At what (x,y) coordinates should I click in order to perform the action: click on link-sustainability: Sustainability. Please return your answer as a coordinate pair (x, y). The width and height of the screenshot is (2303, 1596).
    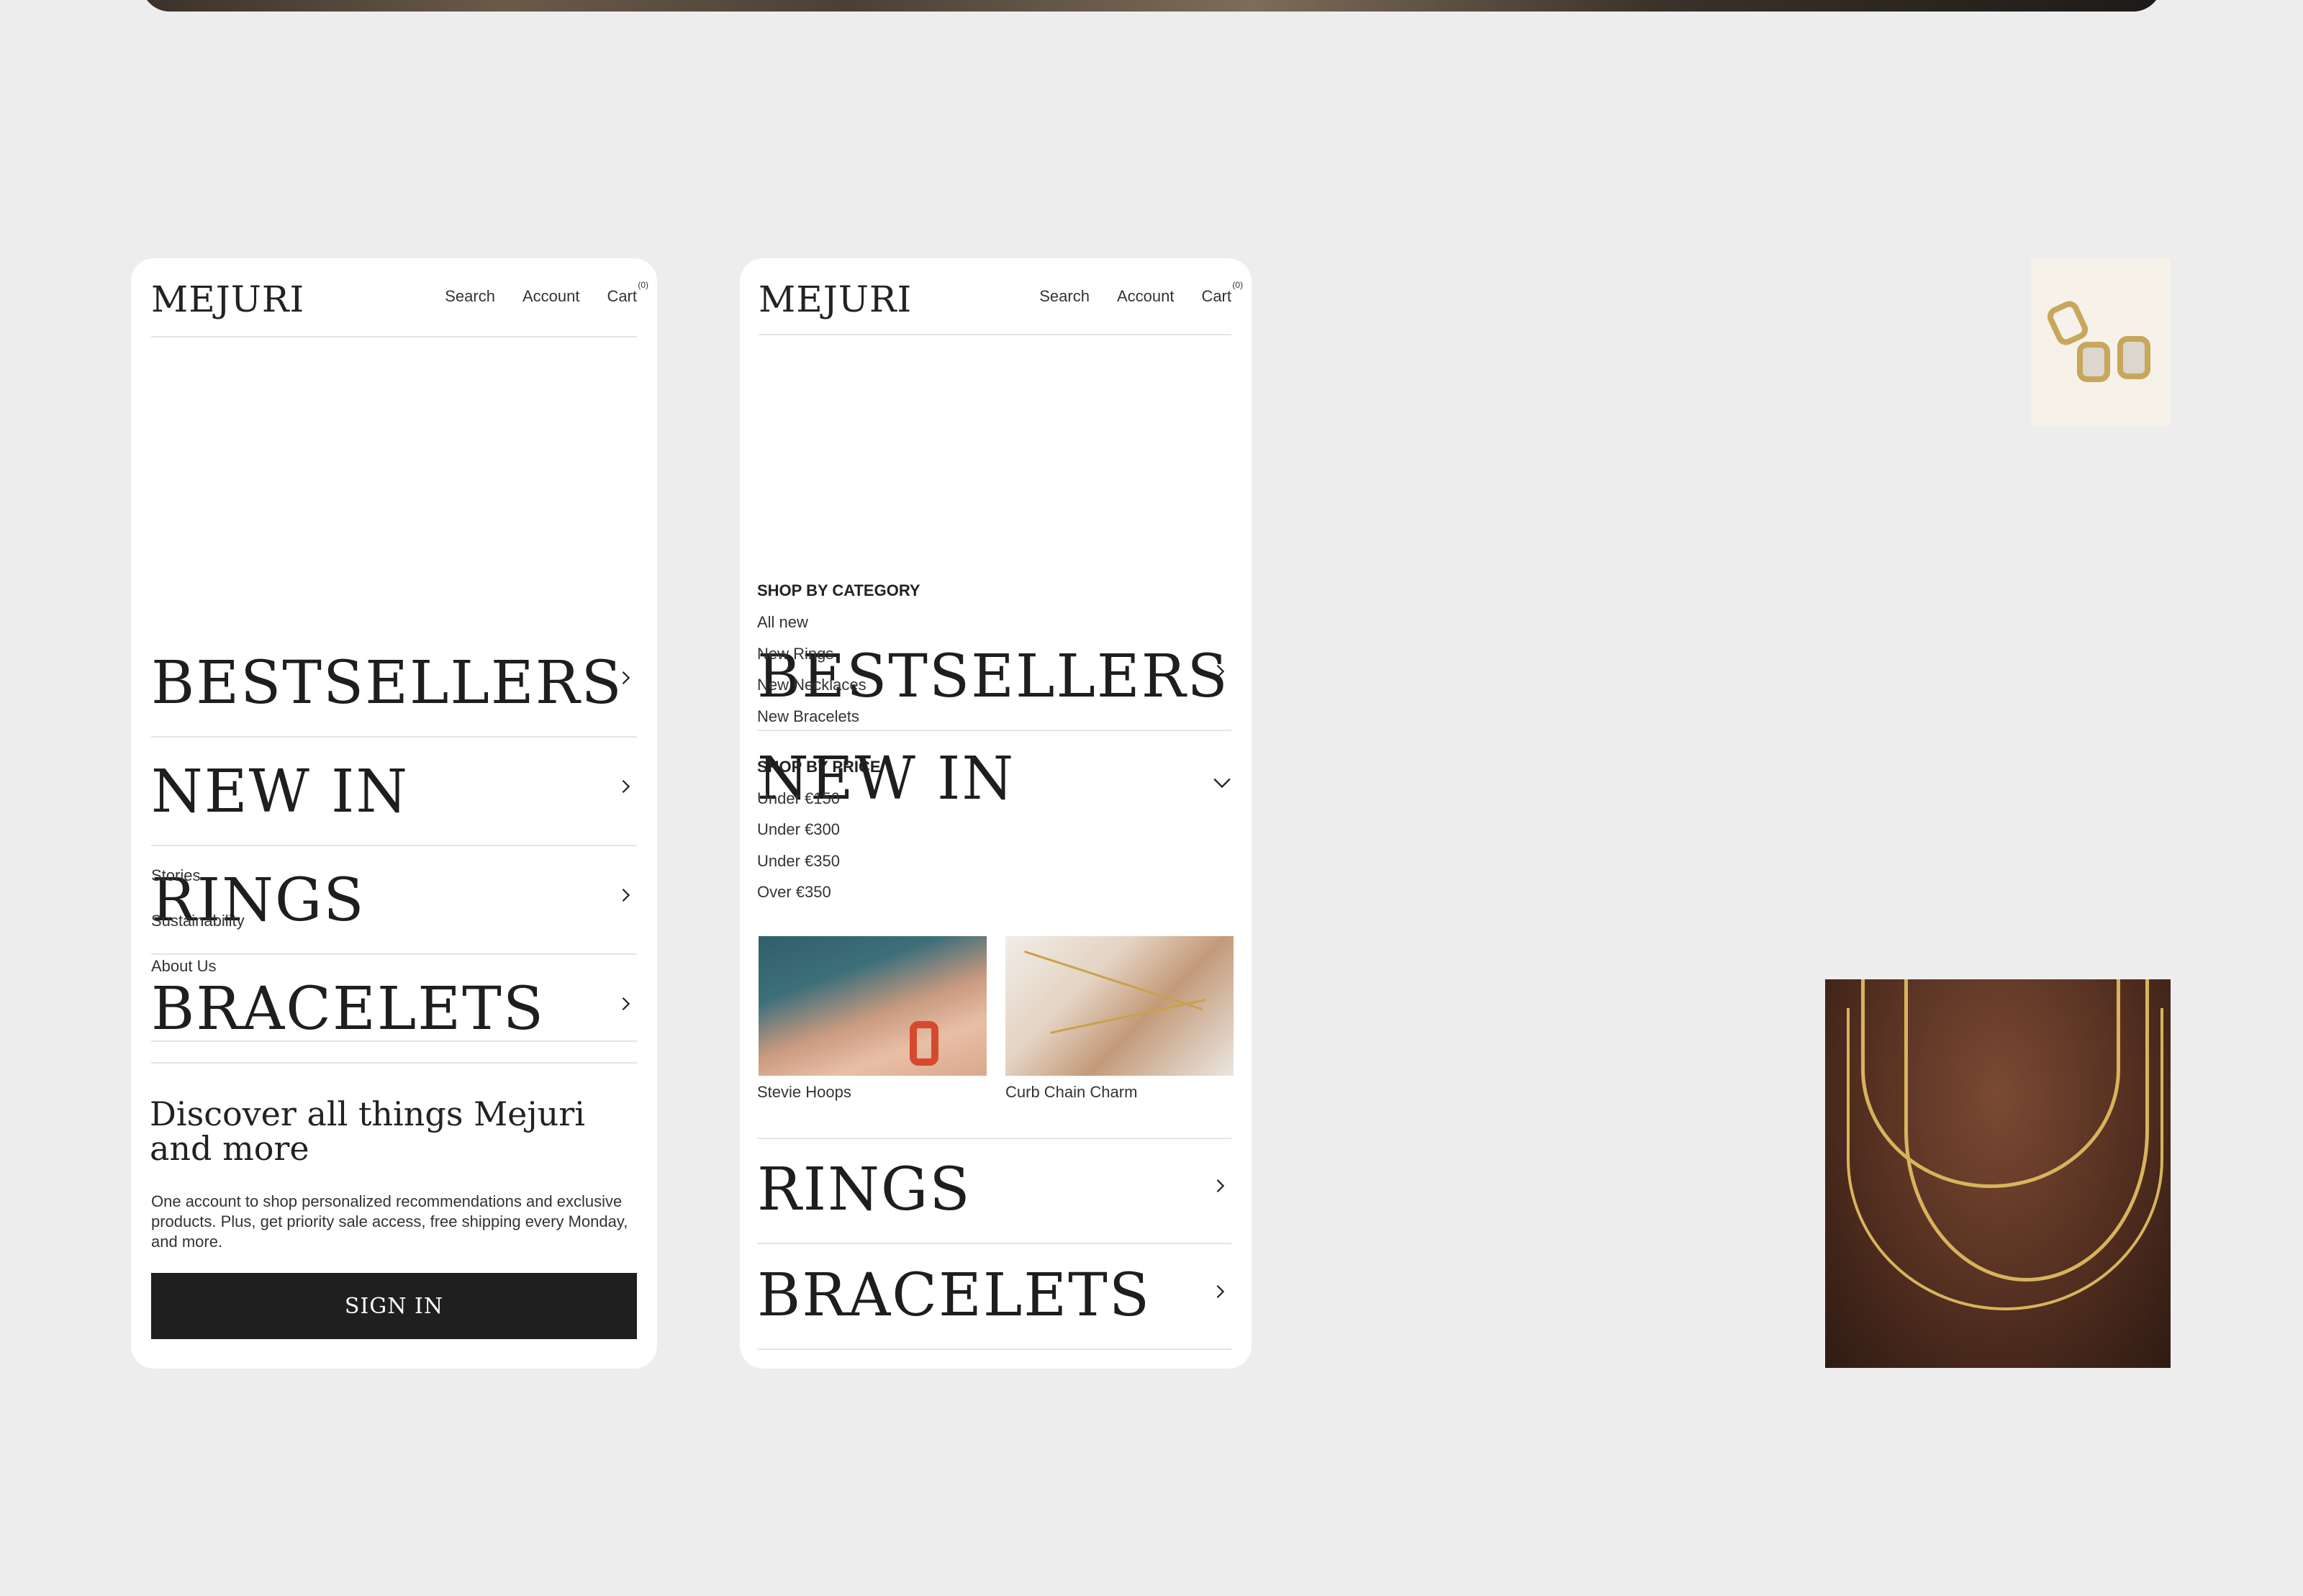
    Looking at the image, I should click on (198, 935).